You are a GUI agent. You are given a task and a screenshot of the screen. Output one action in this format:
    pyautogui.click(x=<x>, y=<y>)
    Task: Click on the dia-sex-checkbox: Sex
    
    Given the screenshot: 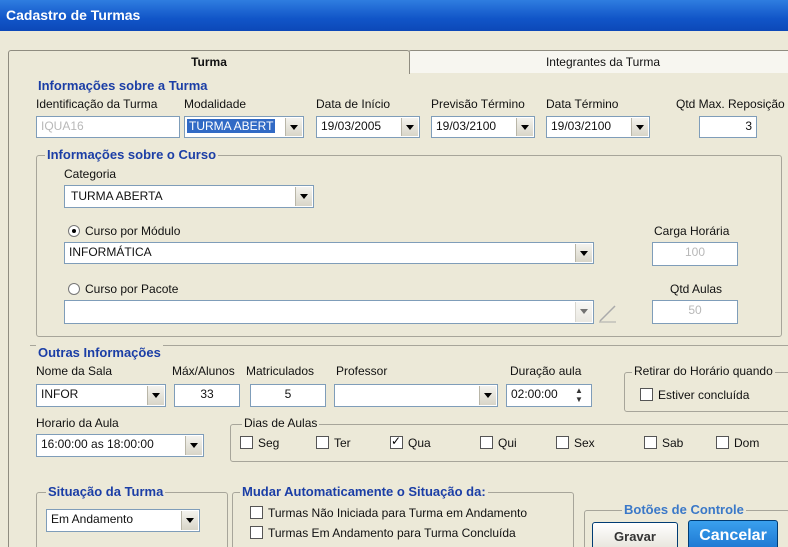 What is the action you would take?
    pyautogui.click(x=575, y=443)
    